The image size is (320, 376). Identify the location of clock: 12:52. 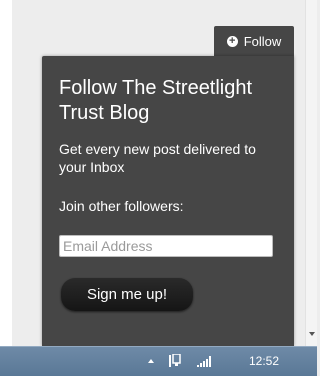
(264, 361).